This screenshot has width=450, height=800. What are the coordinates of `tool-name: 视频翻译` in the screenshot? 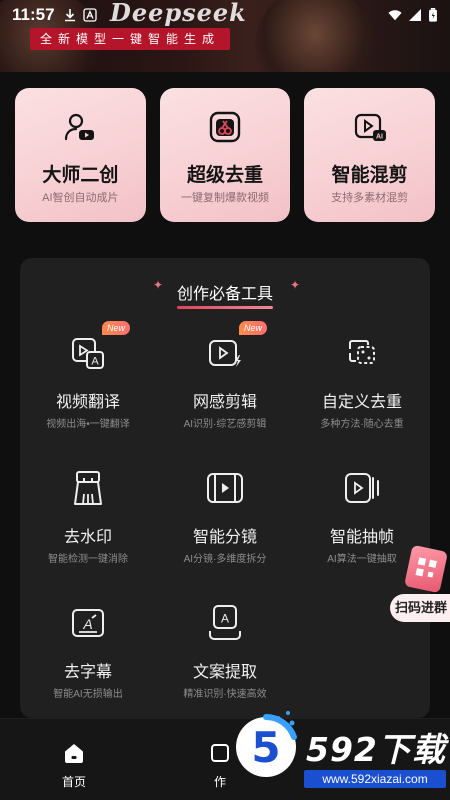 It's located at (87, 402).